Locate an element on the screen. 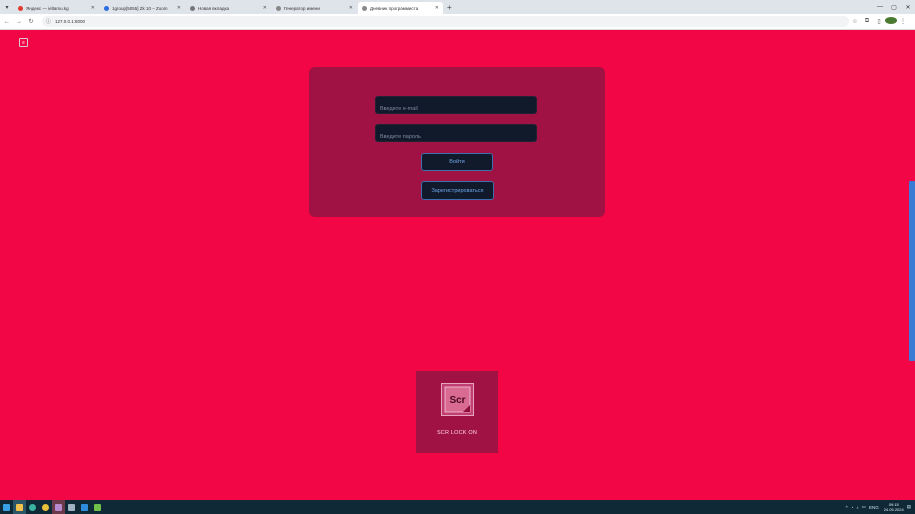 The width and height of the screenshot is (915, 514). bookmark-star-icon: ☆ is located at coordinates (855, 21).